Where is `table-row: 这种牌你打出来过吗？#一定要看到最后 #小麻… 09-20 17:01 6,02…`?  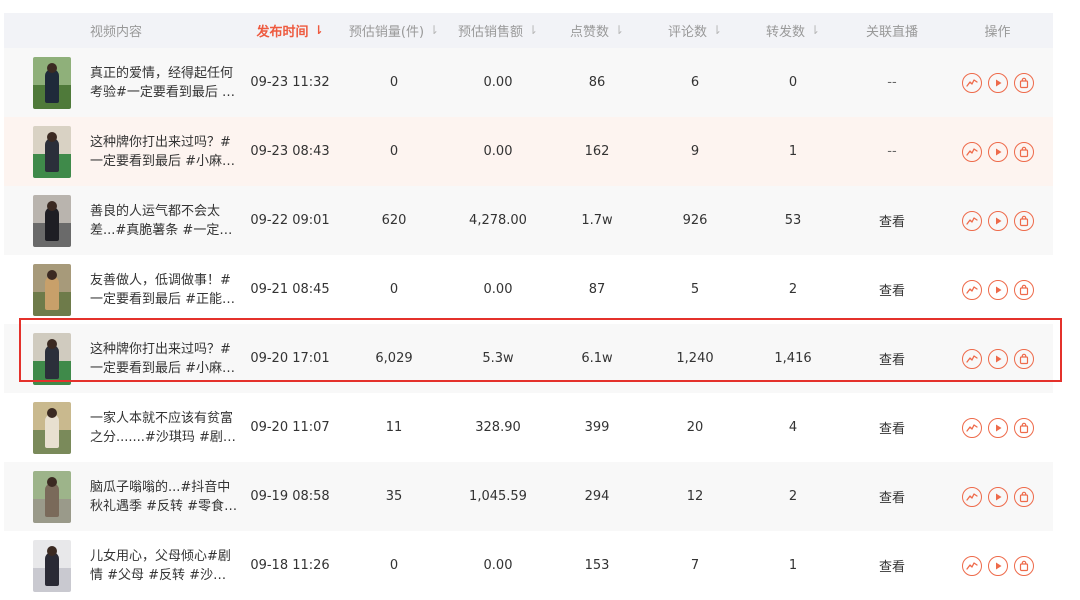 table-row: 这种牌你打出来过吗？#一定要看到最后 #小麻… 09-20 17:01 6,02… is located at coordinates (528, 358).